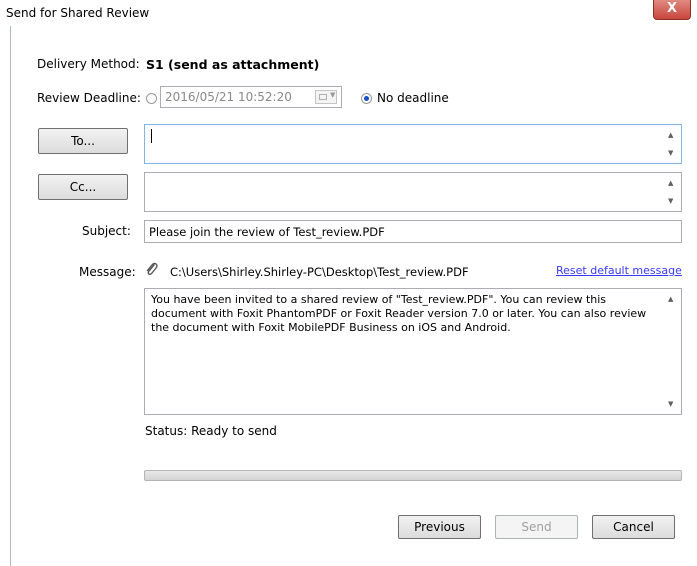 The height and width of the screenshot is (566, 697). Describe the element at coordinates (326, 97) in the screenshot. I see `calendar-icon: ▼` at that location.